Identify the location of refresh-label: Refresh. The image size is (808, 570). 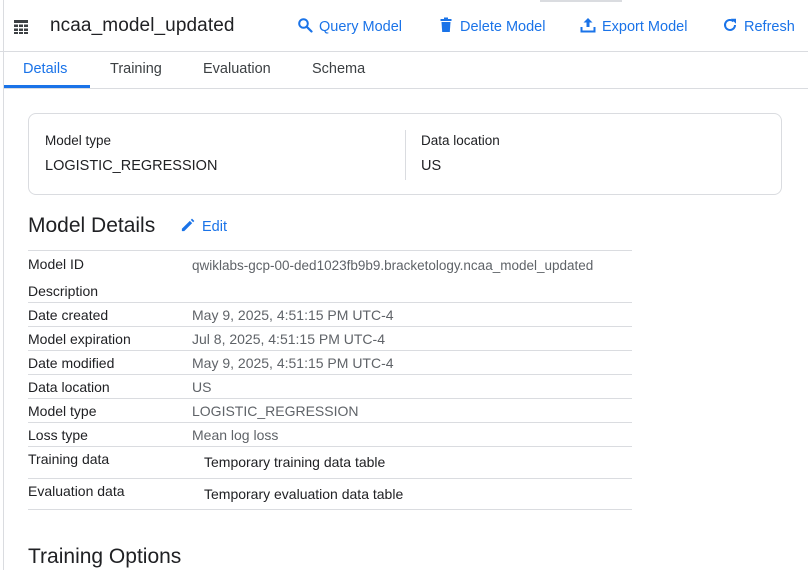
(769, 27).